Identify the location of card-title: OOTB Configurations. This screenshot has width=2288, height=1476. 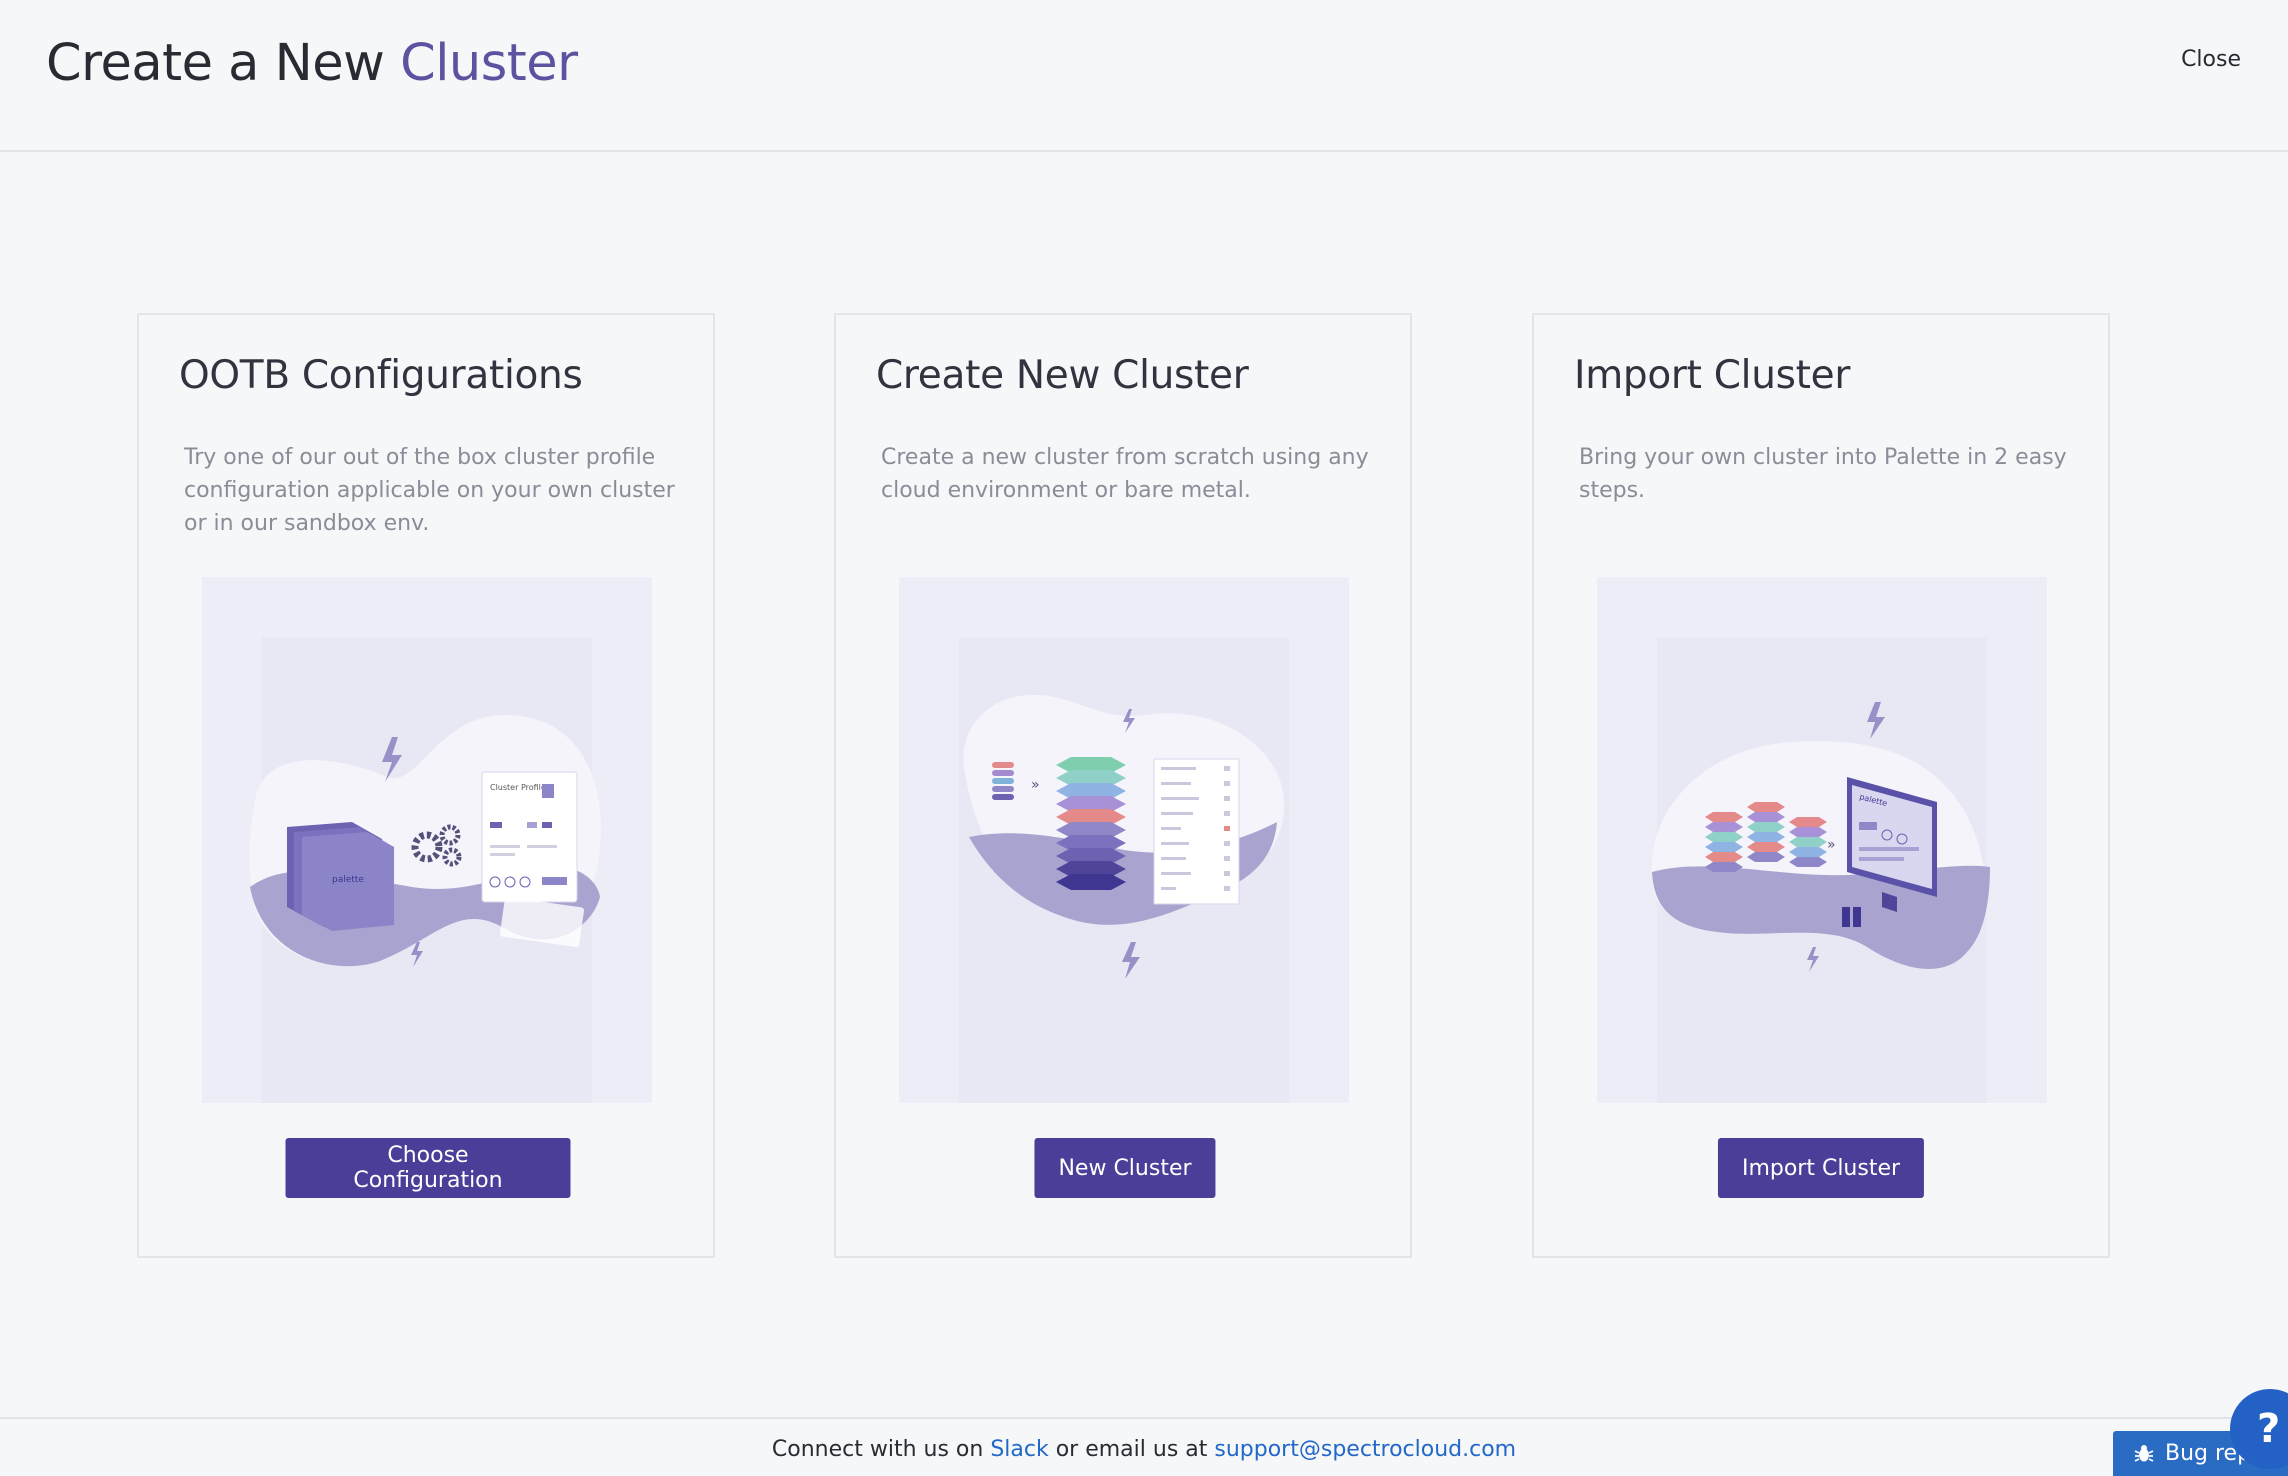
(381, 375).